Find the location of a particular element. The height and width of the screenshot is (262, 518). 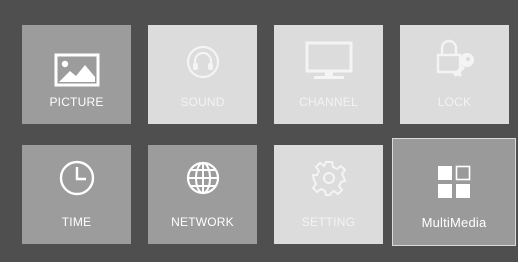

tile-label-channel: CHANNEL is located at coordinates (328, 102).